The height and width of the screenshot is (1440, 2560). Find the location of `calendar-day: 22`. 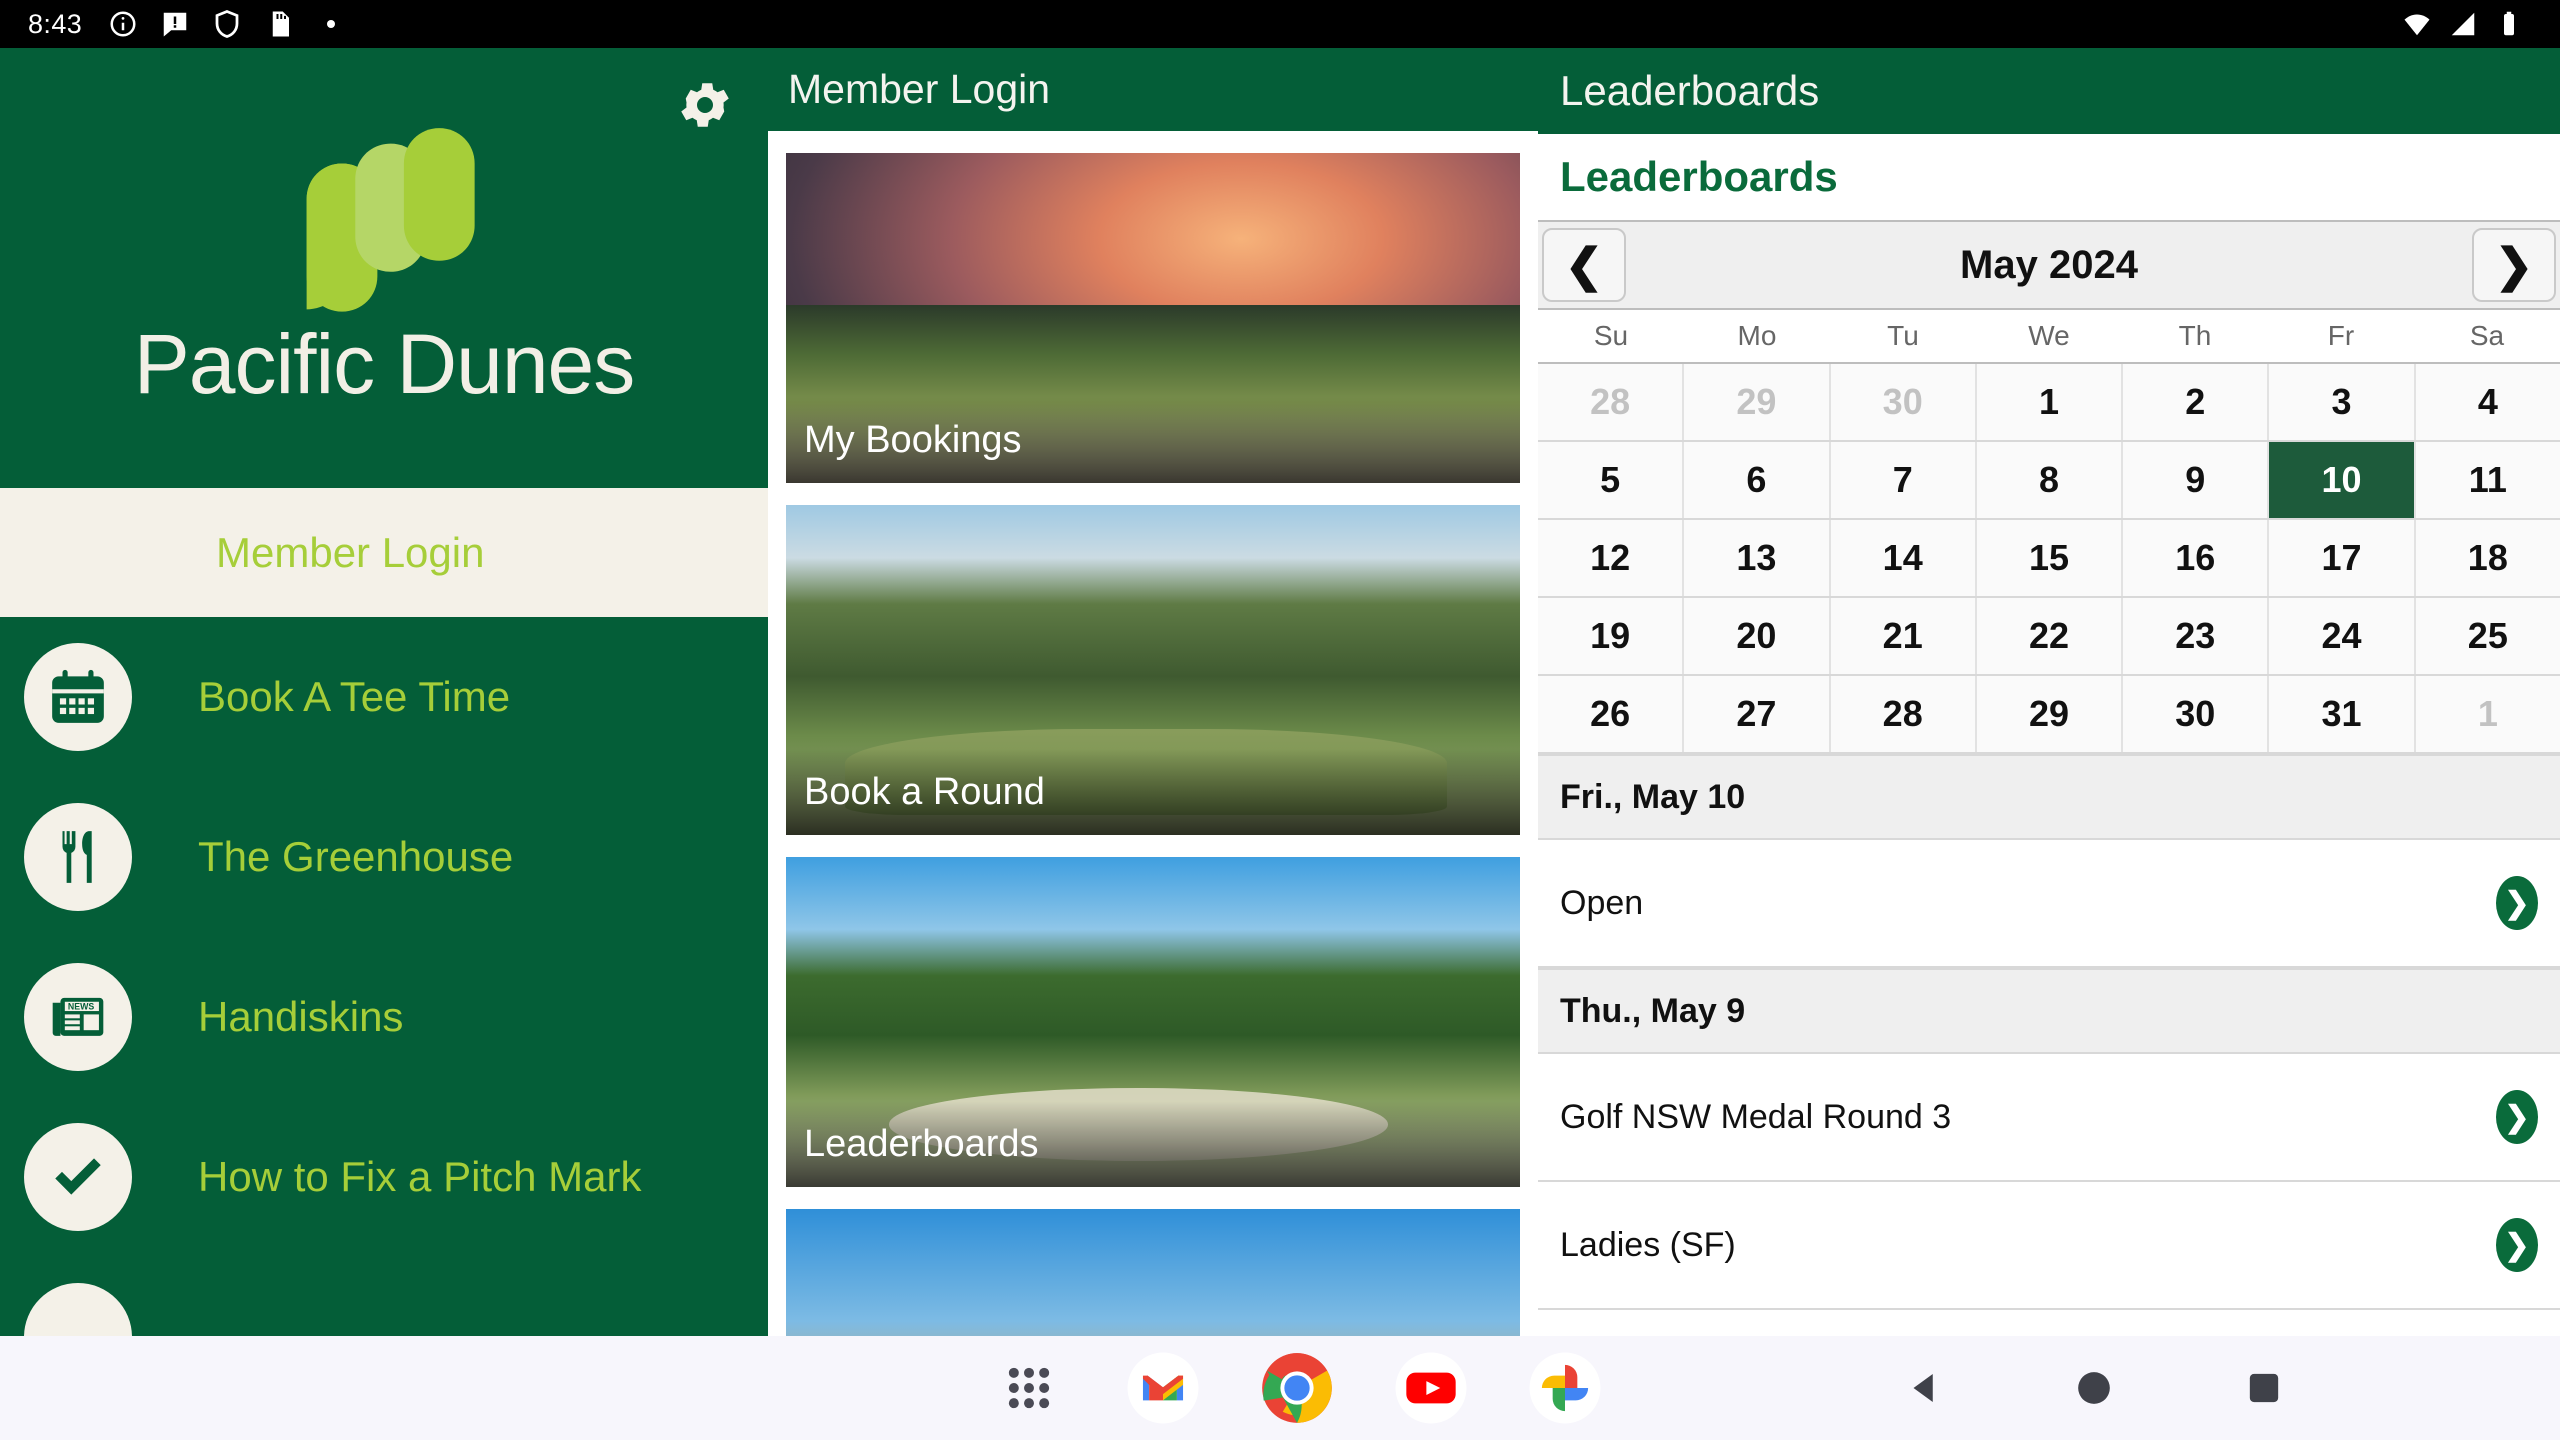

calendar-day: 22 is located at coordinates (2050, 636).